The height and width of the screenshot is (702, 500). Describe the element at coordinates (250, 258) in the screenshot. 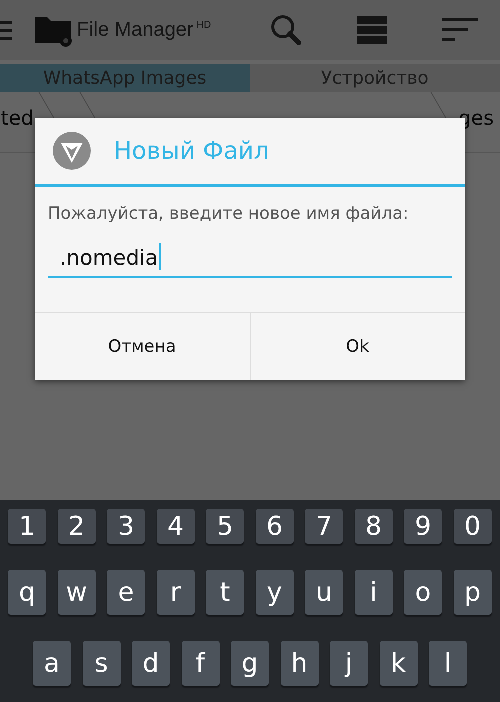

I see `input-field: .nomedia` at that location.